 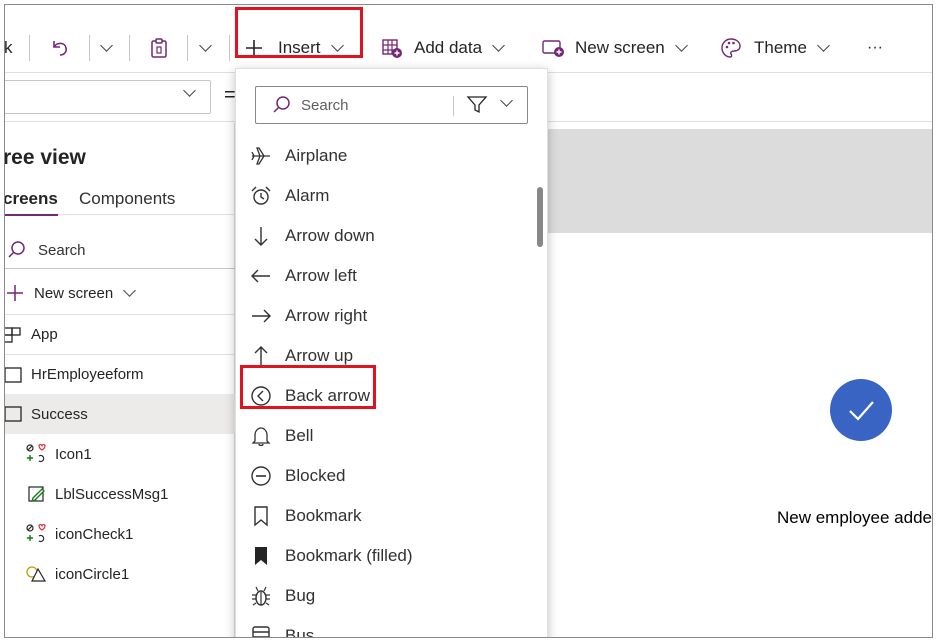 What do you see at coordinates (59, 414) in the screenshot?
I see `tree-item-label: Success` at bounding box center [59, 414].